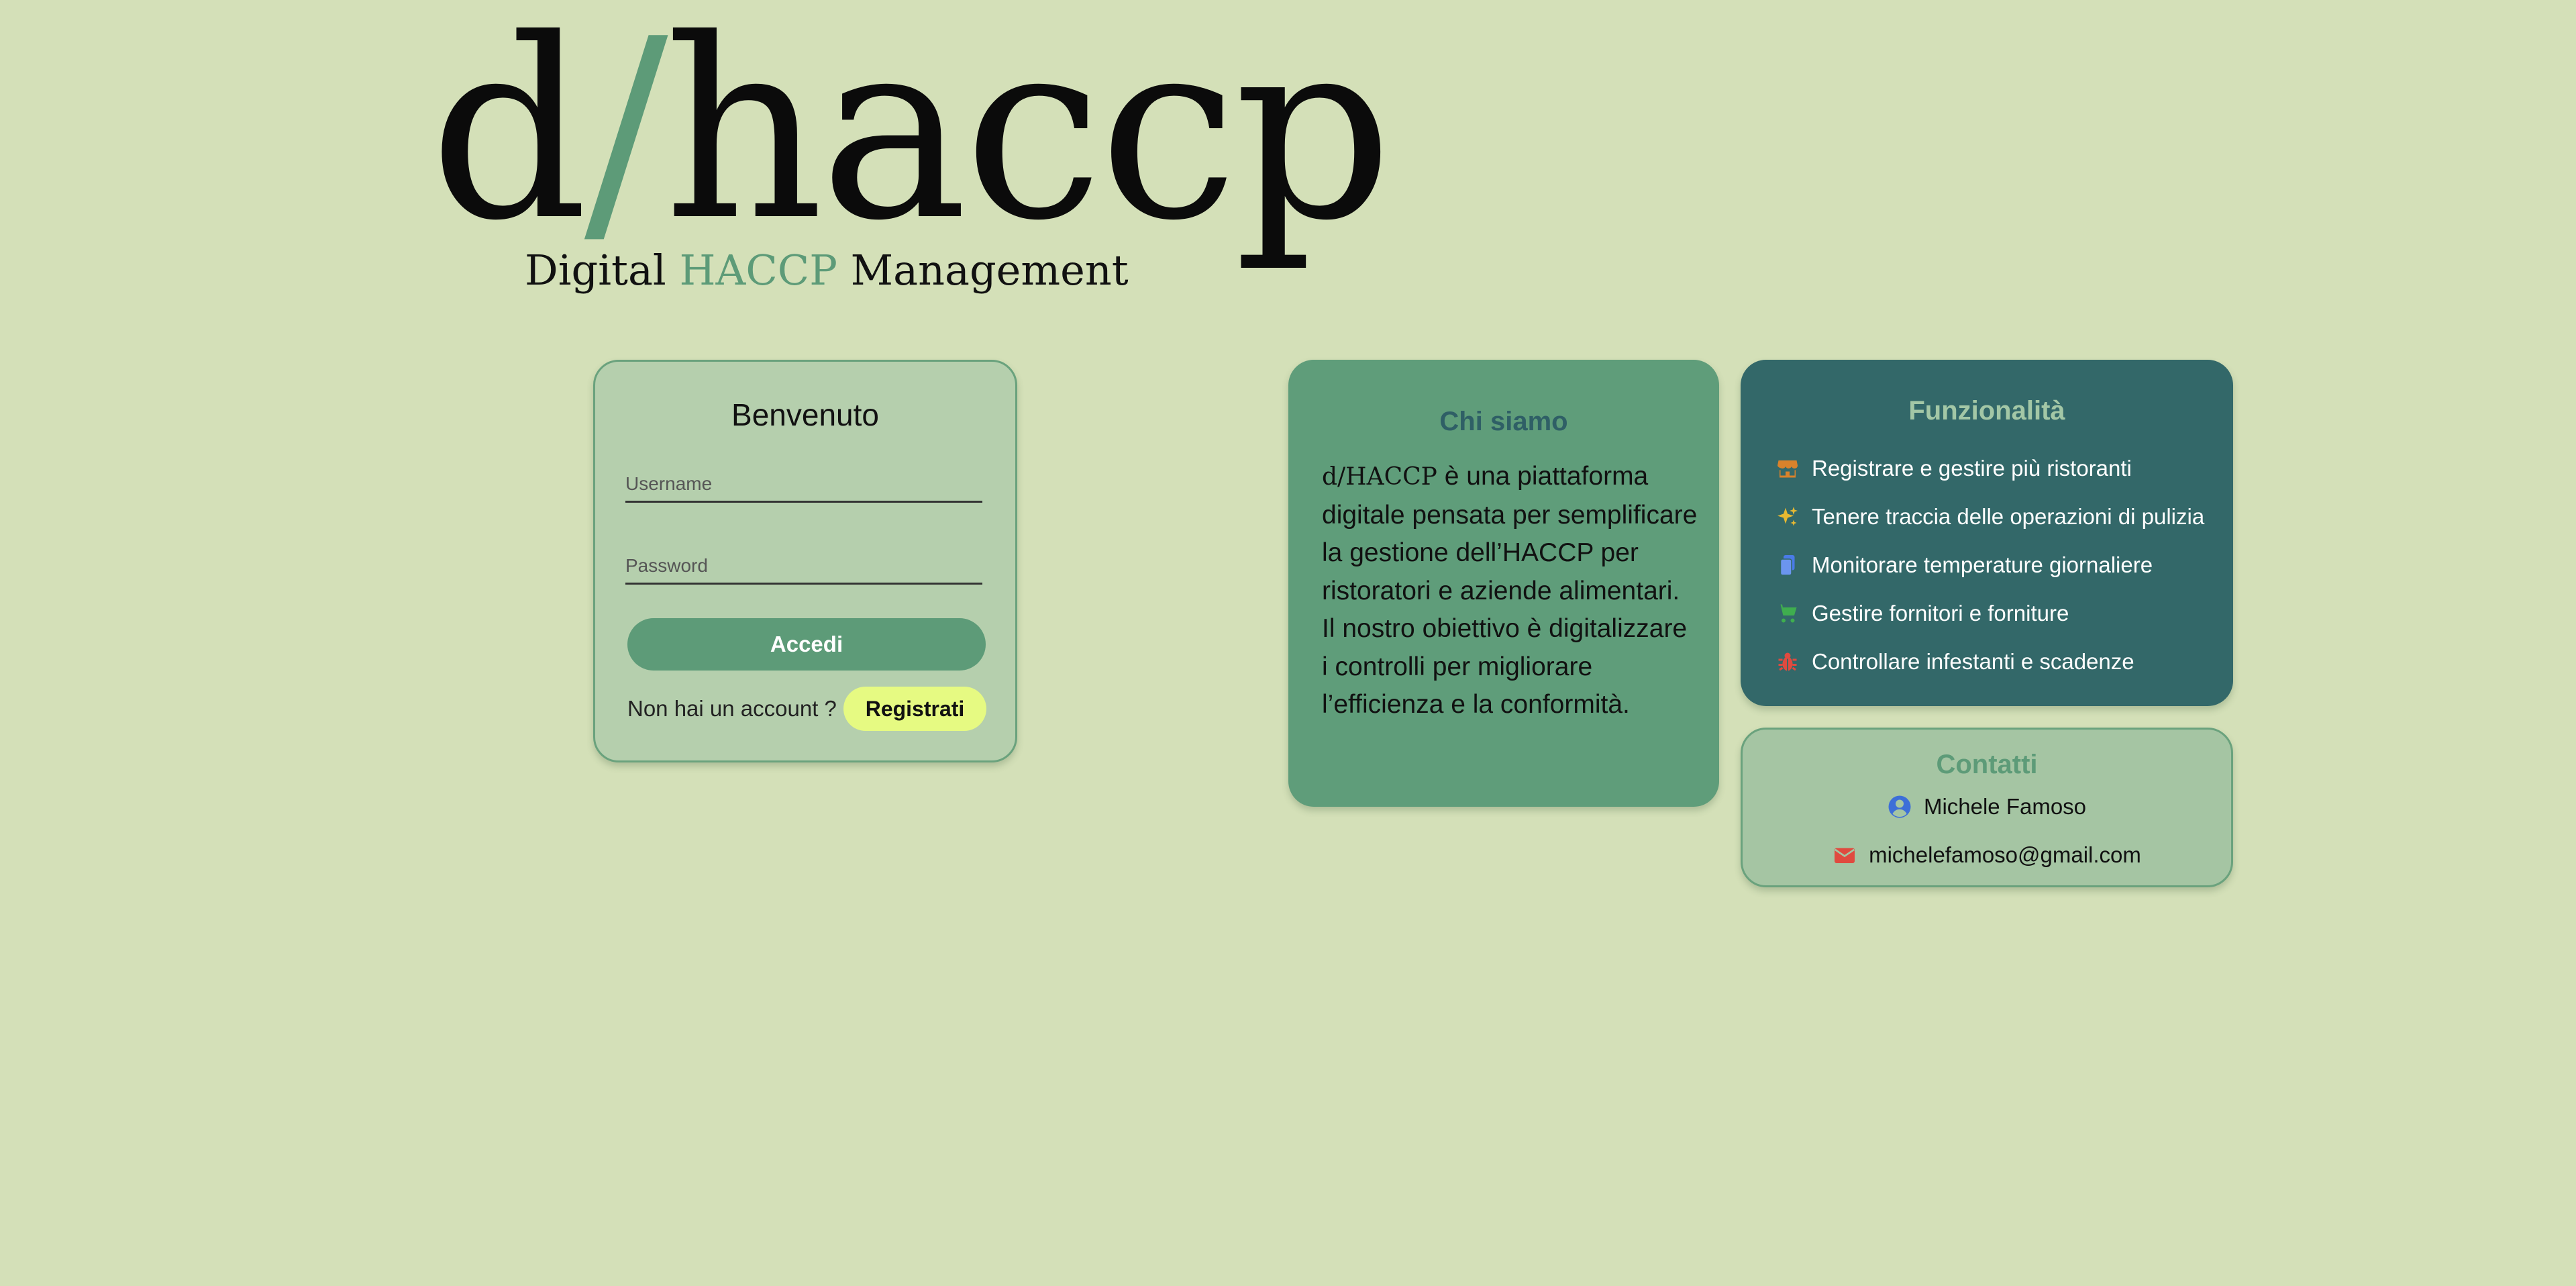 The width and height of the screenshot is (2576, 1286). I want to click on contacts-title: Contatti, so click(1987, 764).